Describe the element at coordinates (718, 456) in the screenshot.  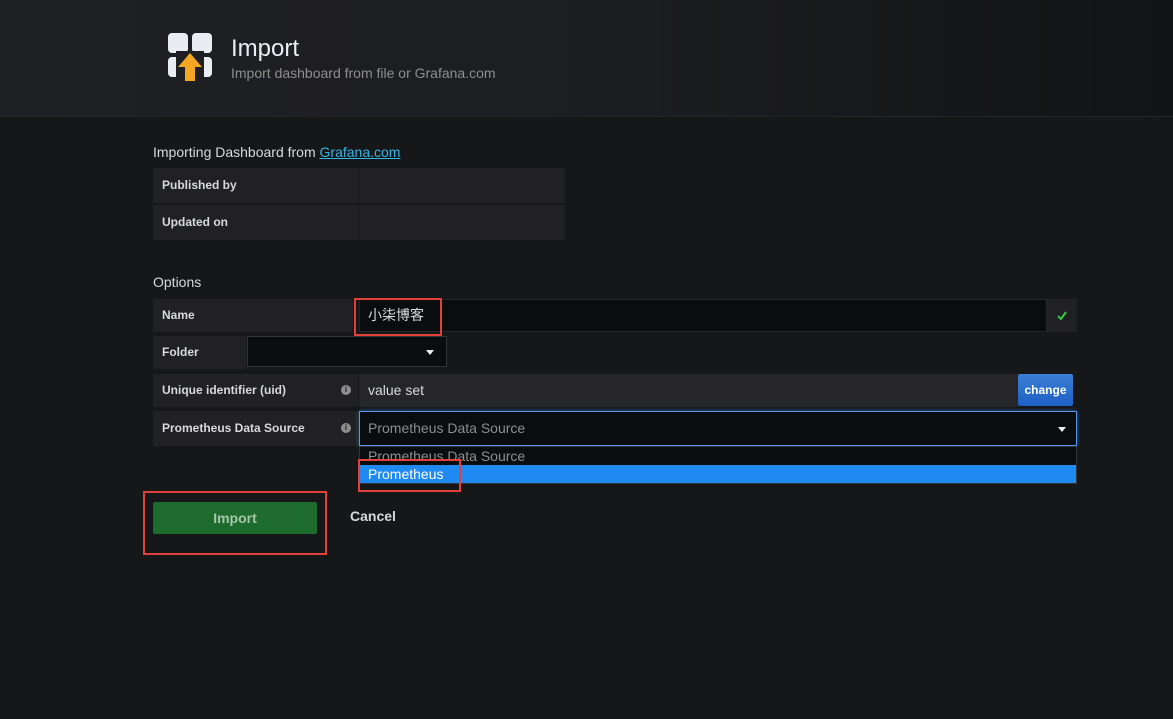
I see `datasource-option: Prometheus Data Source` at that location.